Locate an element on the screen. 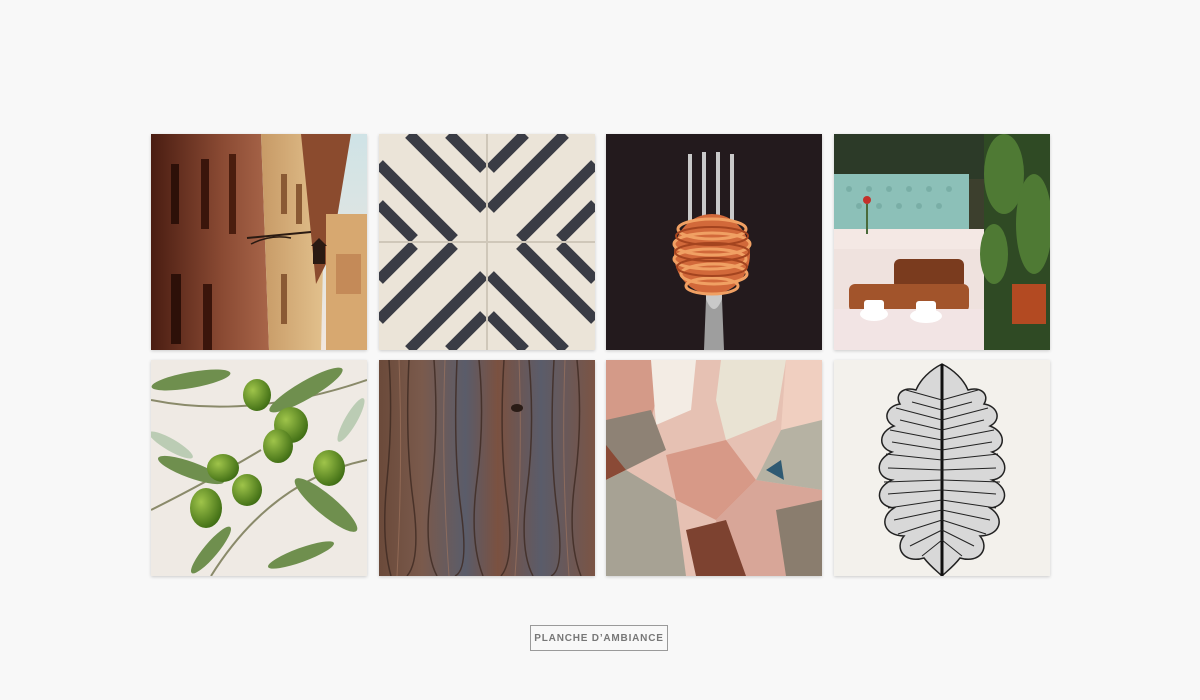 This screenshot has width=1200, height=700. abstract-painting is located at coordinates (714, 468).